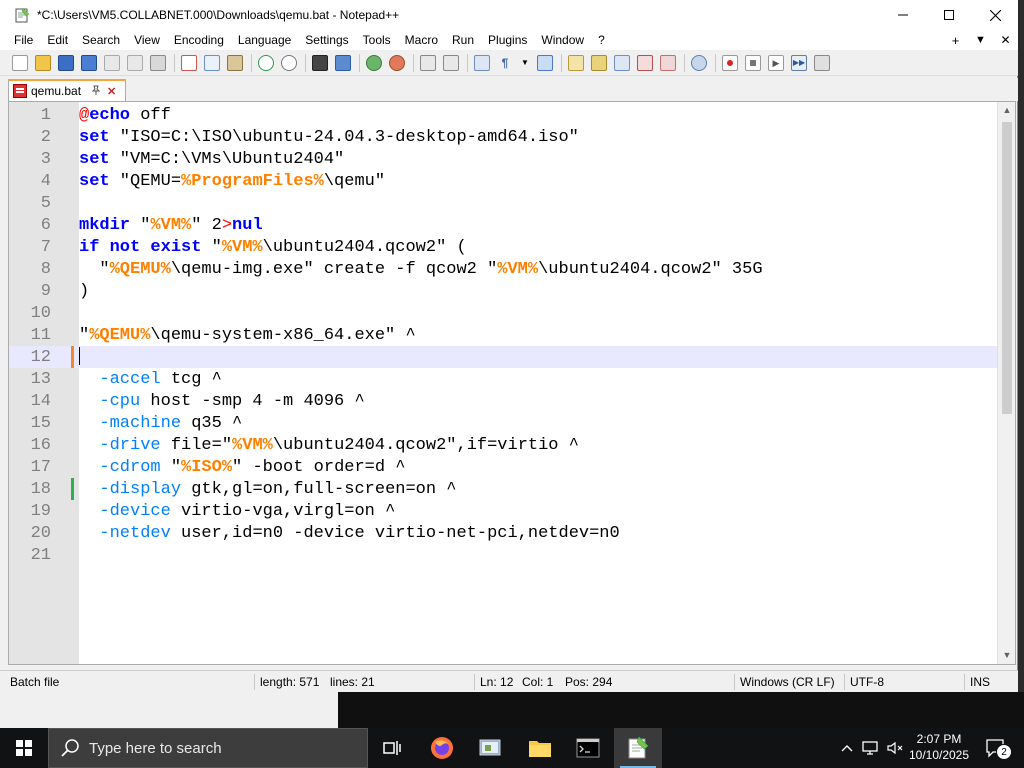 The height and width of the screenshot is (768, 1024). Describe the element at coordinates (753, 62) in the screenshot. I see `stop-recording-icon` at that location.